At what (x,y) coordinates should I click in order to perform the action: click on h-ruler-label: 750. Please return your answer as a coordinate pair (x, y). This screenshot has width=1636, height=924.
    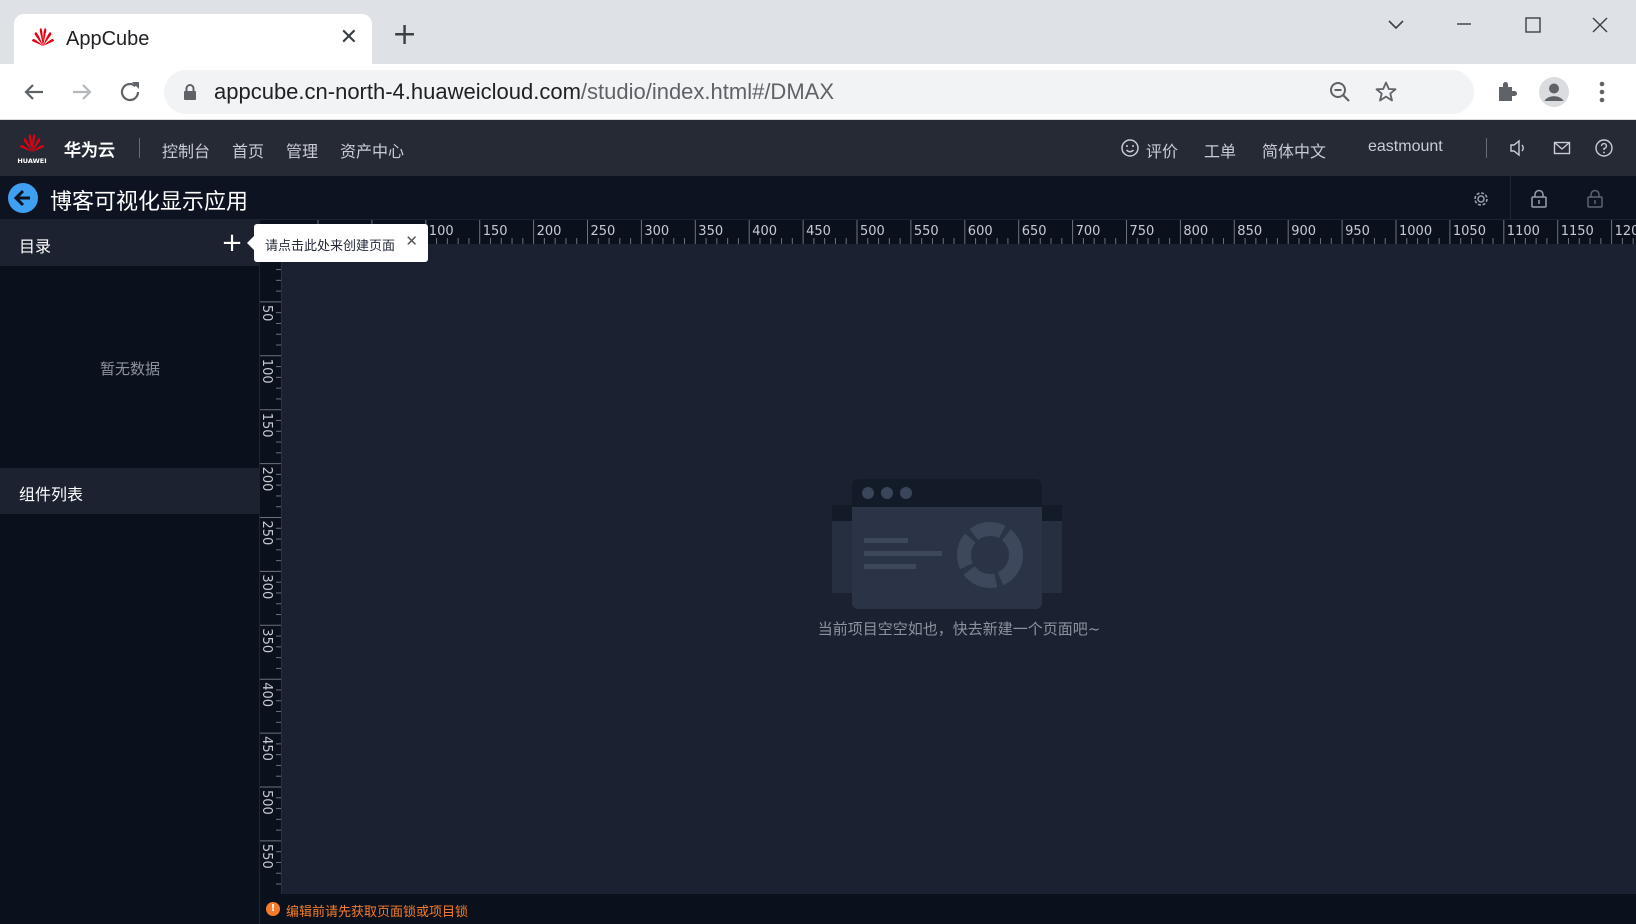
    Looking at the image, I should click on (1142, 231).